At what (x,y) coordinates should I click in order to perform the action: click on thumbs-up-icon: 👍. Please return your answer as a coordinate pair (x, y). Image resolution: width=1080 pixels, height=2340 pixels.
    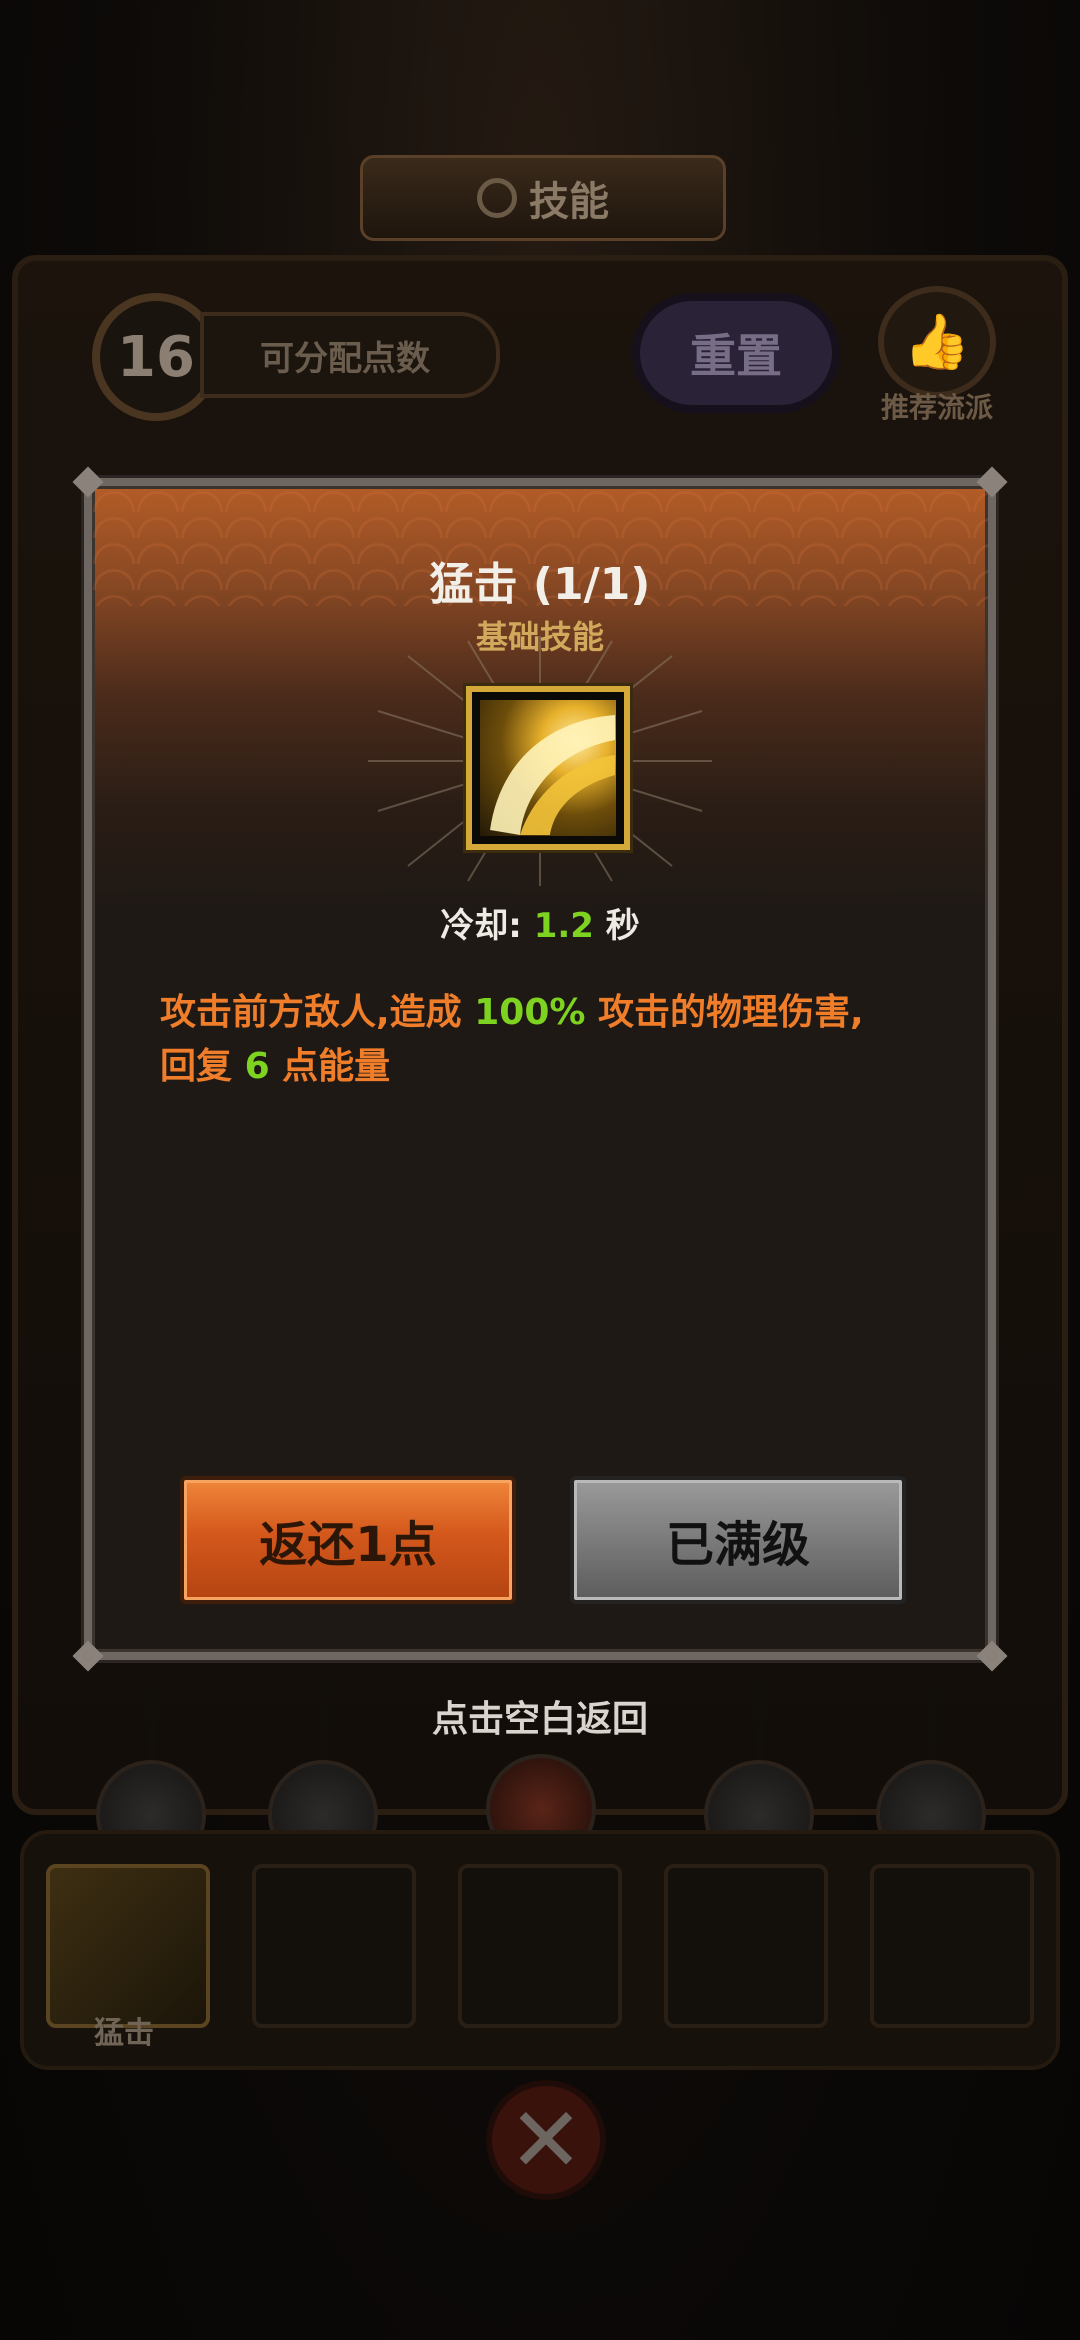
    Looking at the image, I should click on (937, 342).